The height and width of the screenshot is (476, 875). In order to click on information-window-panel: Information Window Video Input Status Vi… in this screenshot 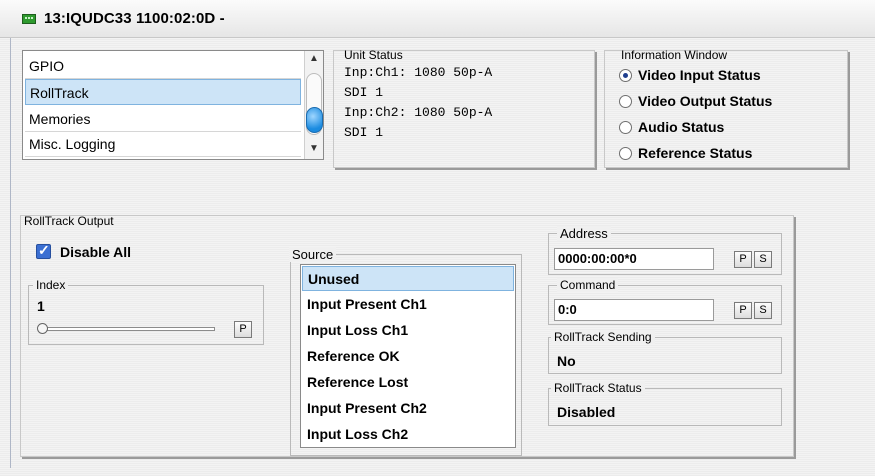, I will do `click(726, 108)`.